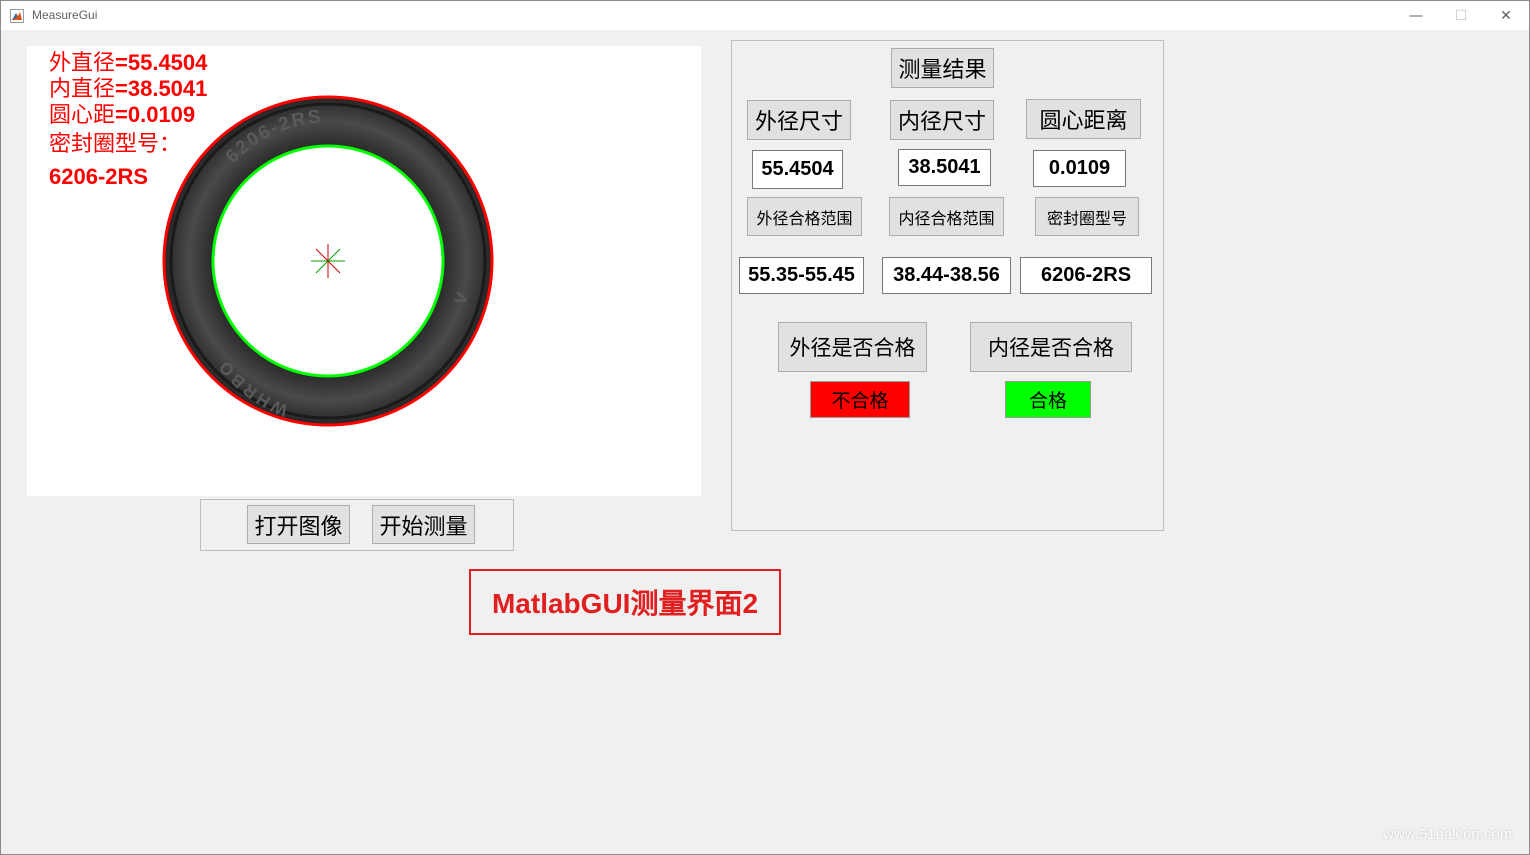  What do you see at coordinates (852, 347) in the screenshot?
I see `outer-check-button: 外径是否合格` at bounding box center [852, 347].